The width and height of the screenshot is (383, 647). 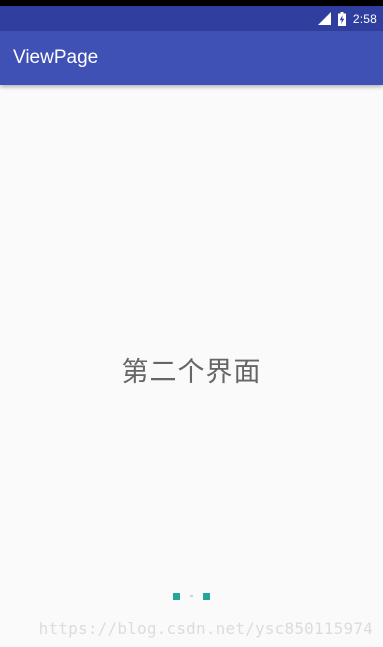 I want to click on status-icons: 2:58, so click(x=347, y=18).